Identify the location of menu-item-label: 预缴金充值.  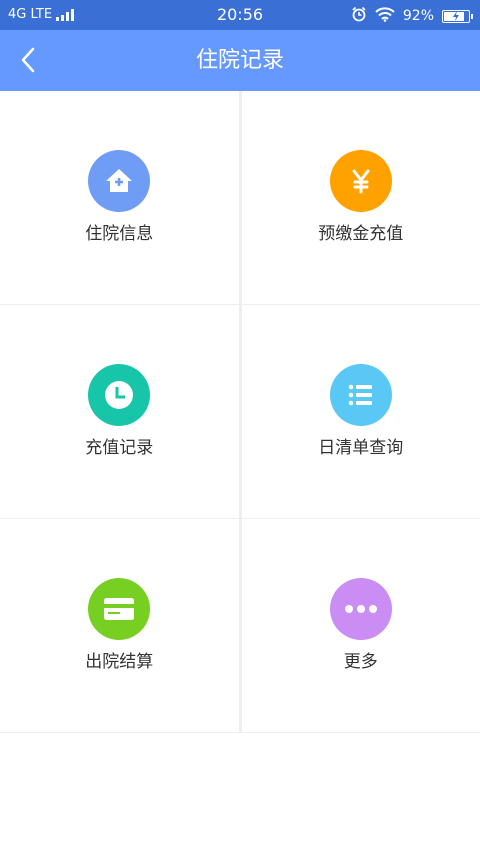
(361, 234).